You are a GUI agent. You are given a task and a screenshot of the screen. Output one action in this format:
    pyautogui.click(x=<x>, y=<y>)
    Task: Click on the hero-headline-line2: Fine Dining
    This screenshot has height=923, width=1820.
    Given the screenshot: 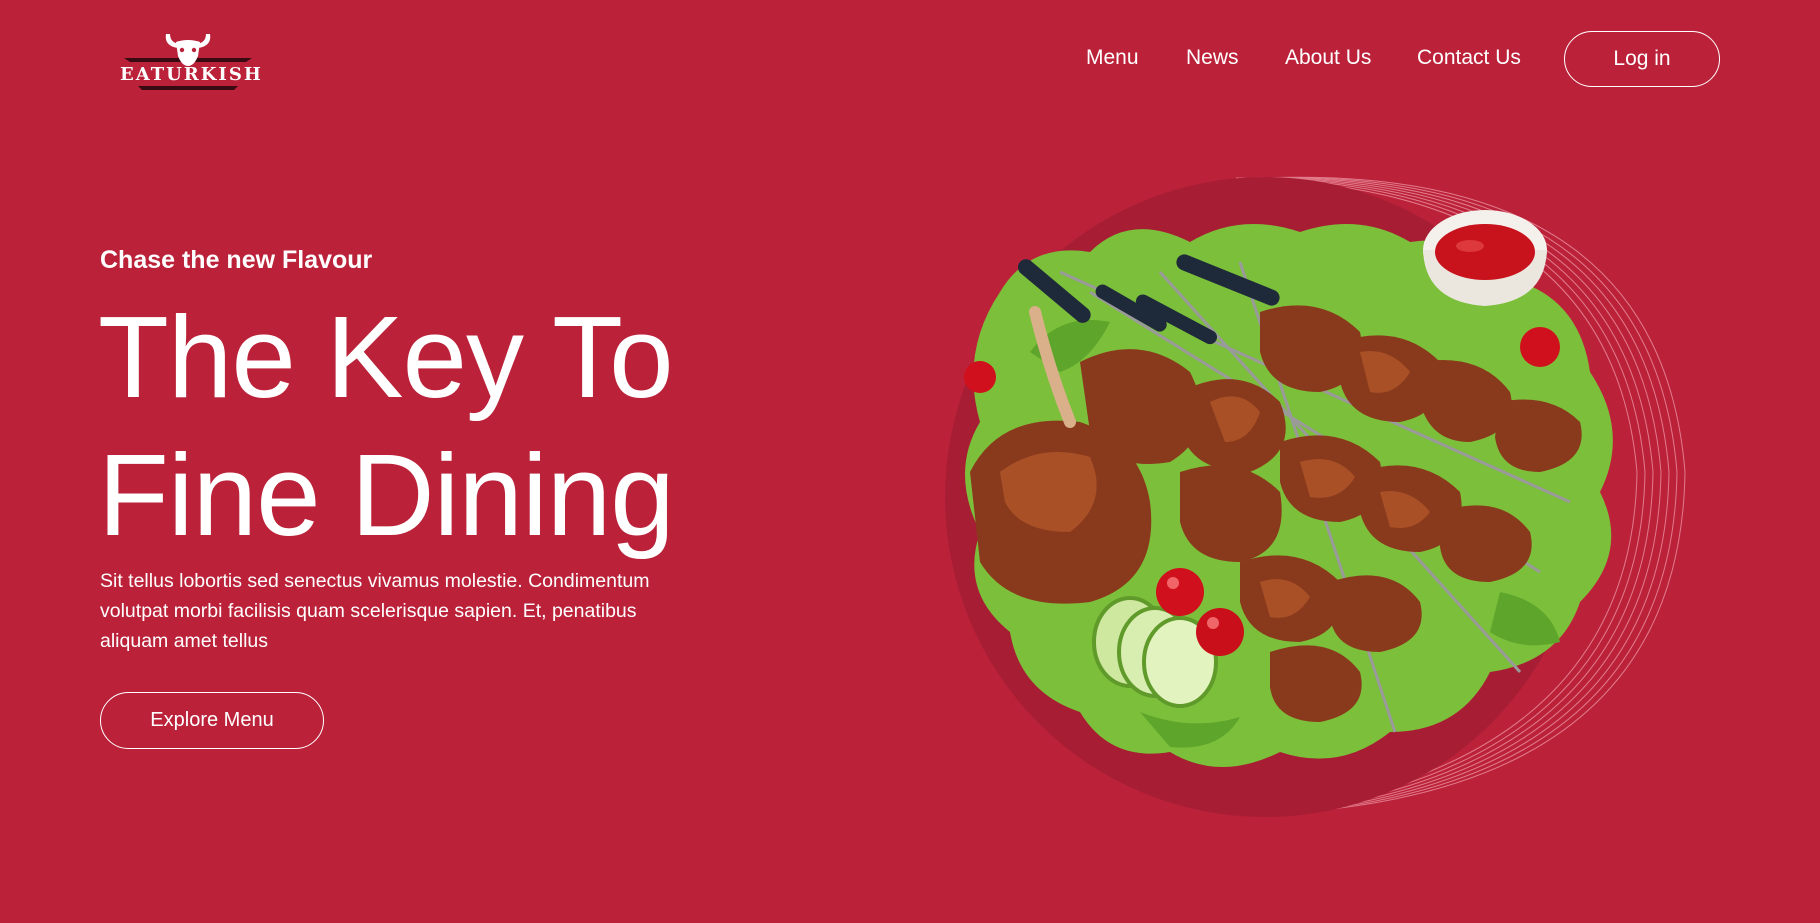 What is the action you would take?
    pyautogui.click(x=386, y=495)
    